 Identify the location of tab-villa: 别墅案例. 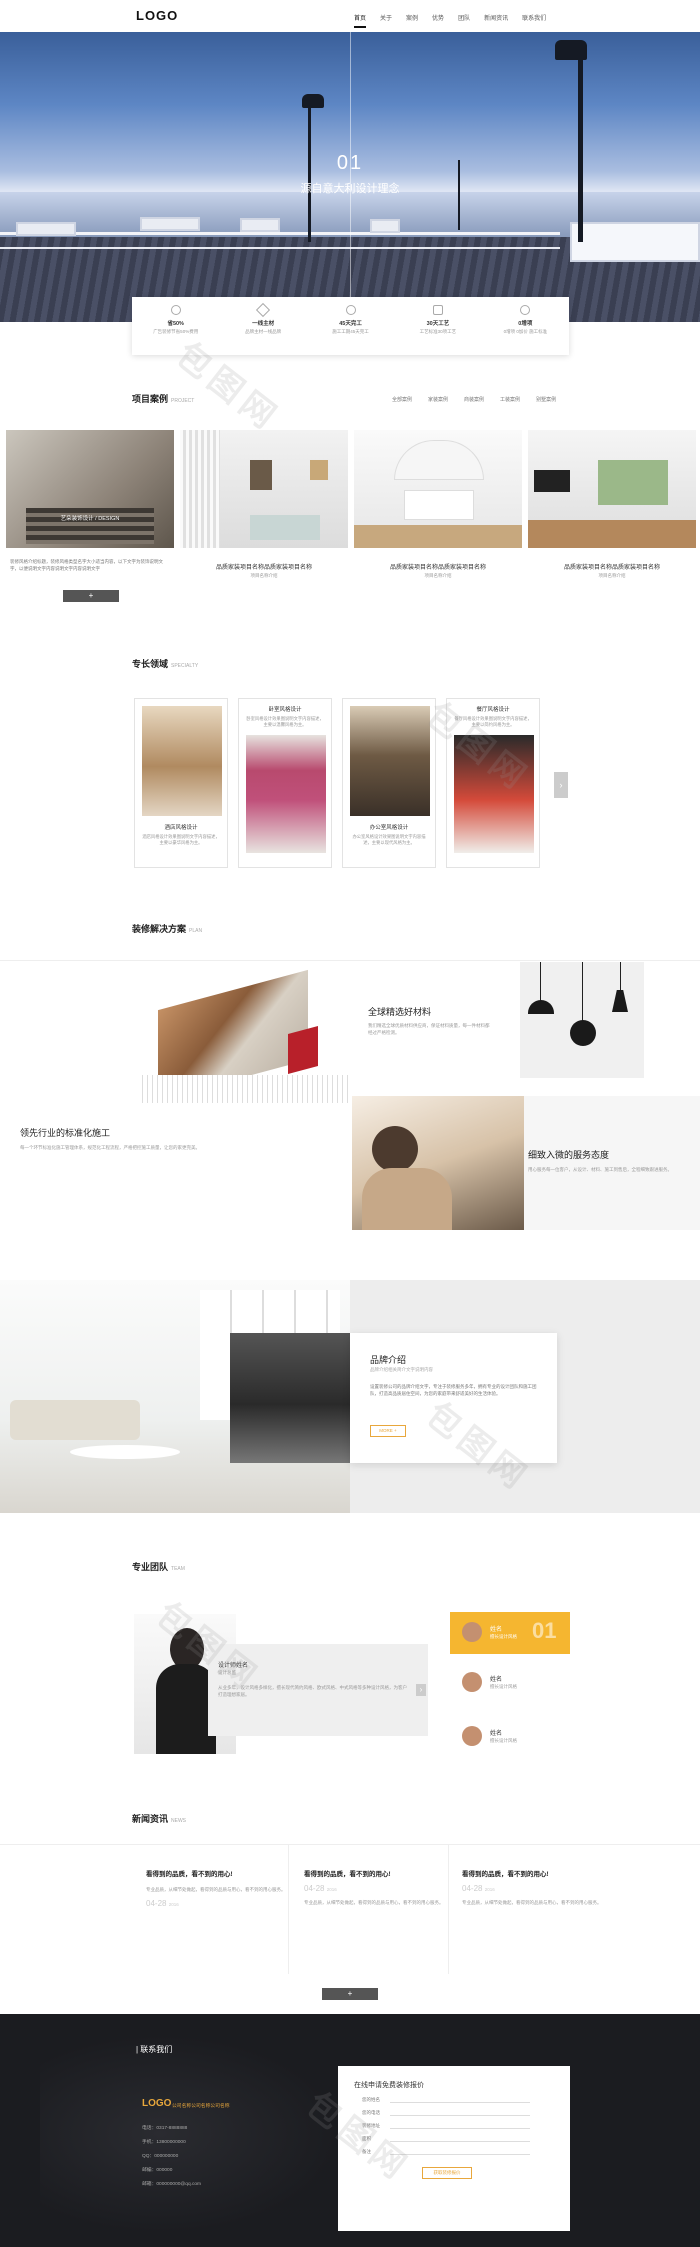
(546, 399).